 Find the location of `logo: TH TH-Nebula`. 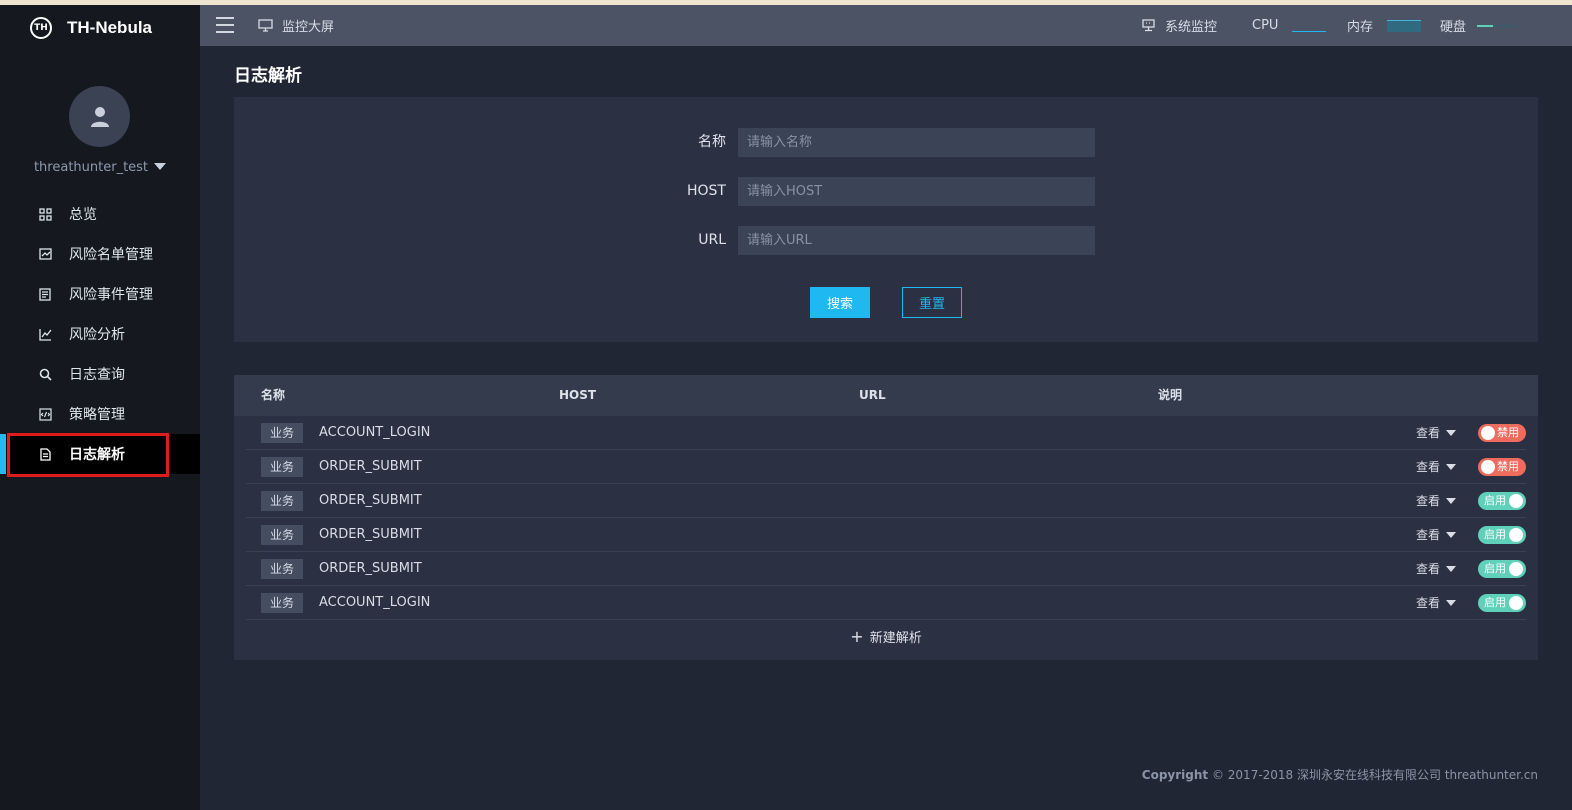

logo: TH TH-Nebula is located at coordinates (91, 28).